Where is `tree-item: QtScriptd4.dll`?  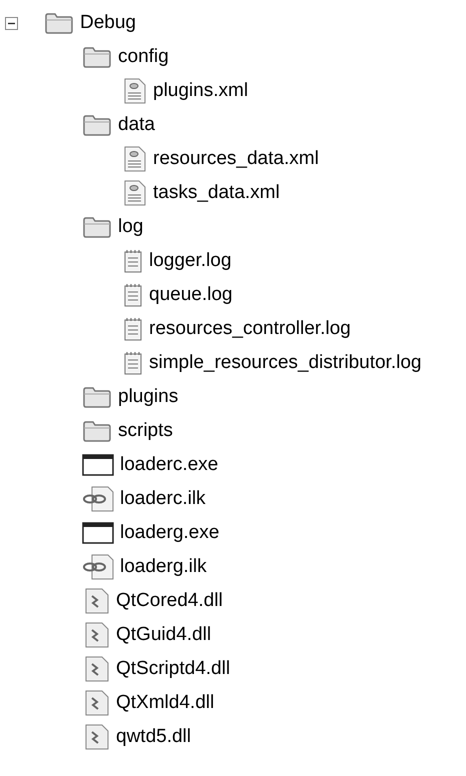 tree-item: QtScriptd4.dll is located at coordinates (173, 669).